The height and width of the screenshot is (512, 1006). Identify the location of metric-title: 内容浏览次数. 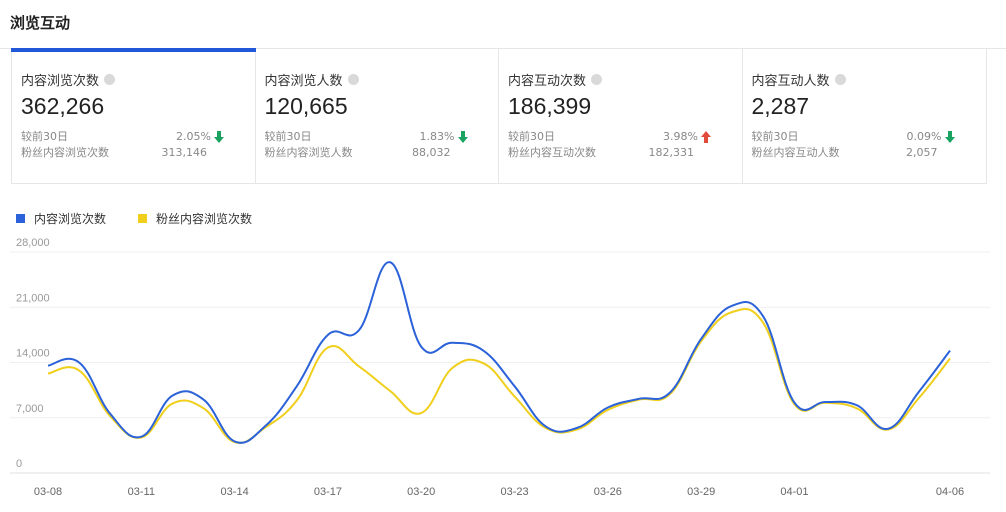
(138, 79).